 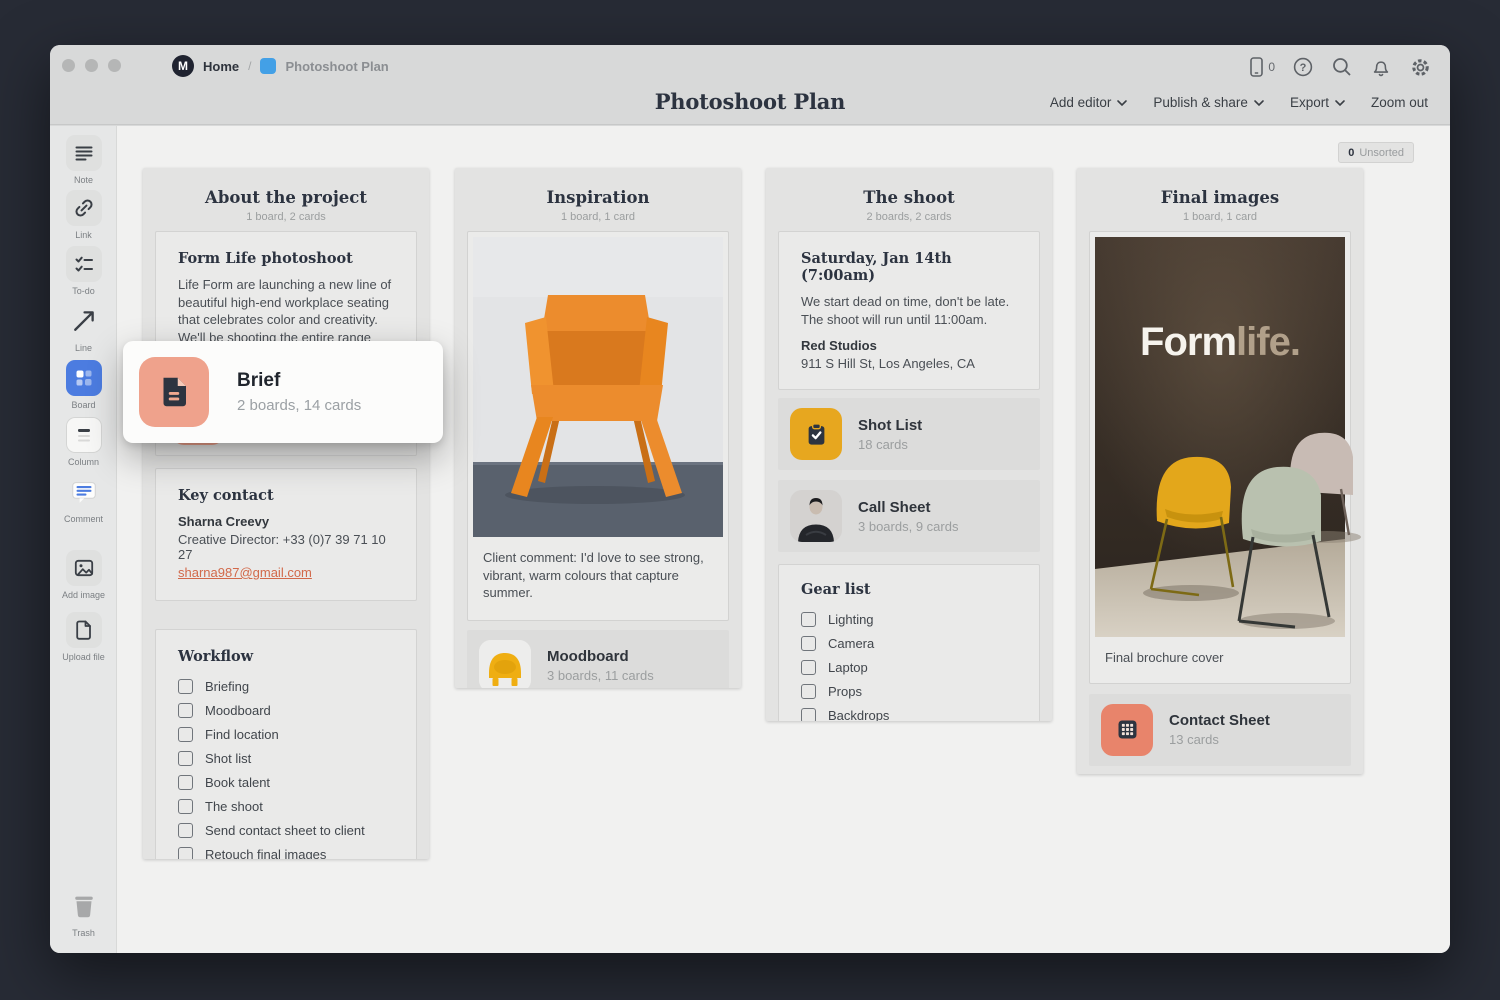 What do you see at coordinates (1376, 152) in the screenshot?
I see `unsorted-badge: 0 Unsorted` at bounding box center [1376, 152].